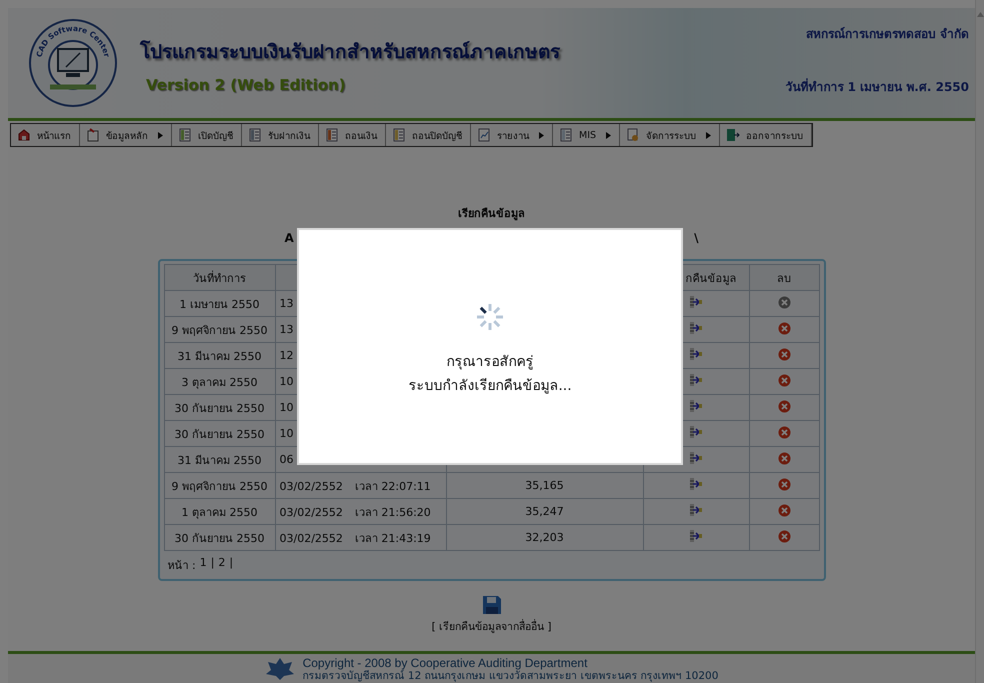 The height and width of the screenshot is (683, 984). Describe the element at coordinates (544, 485) in the screenshot. I see `table-cell: 35,165` at that location.